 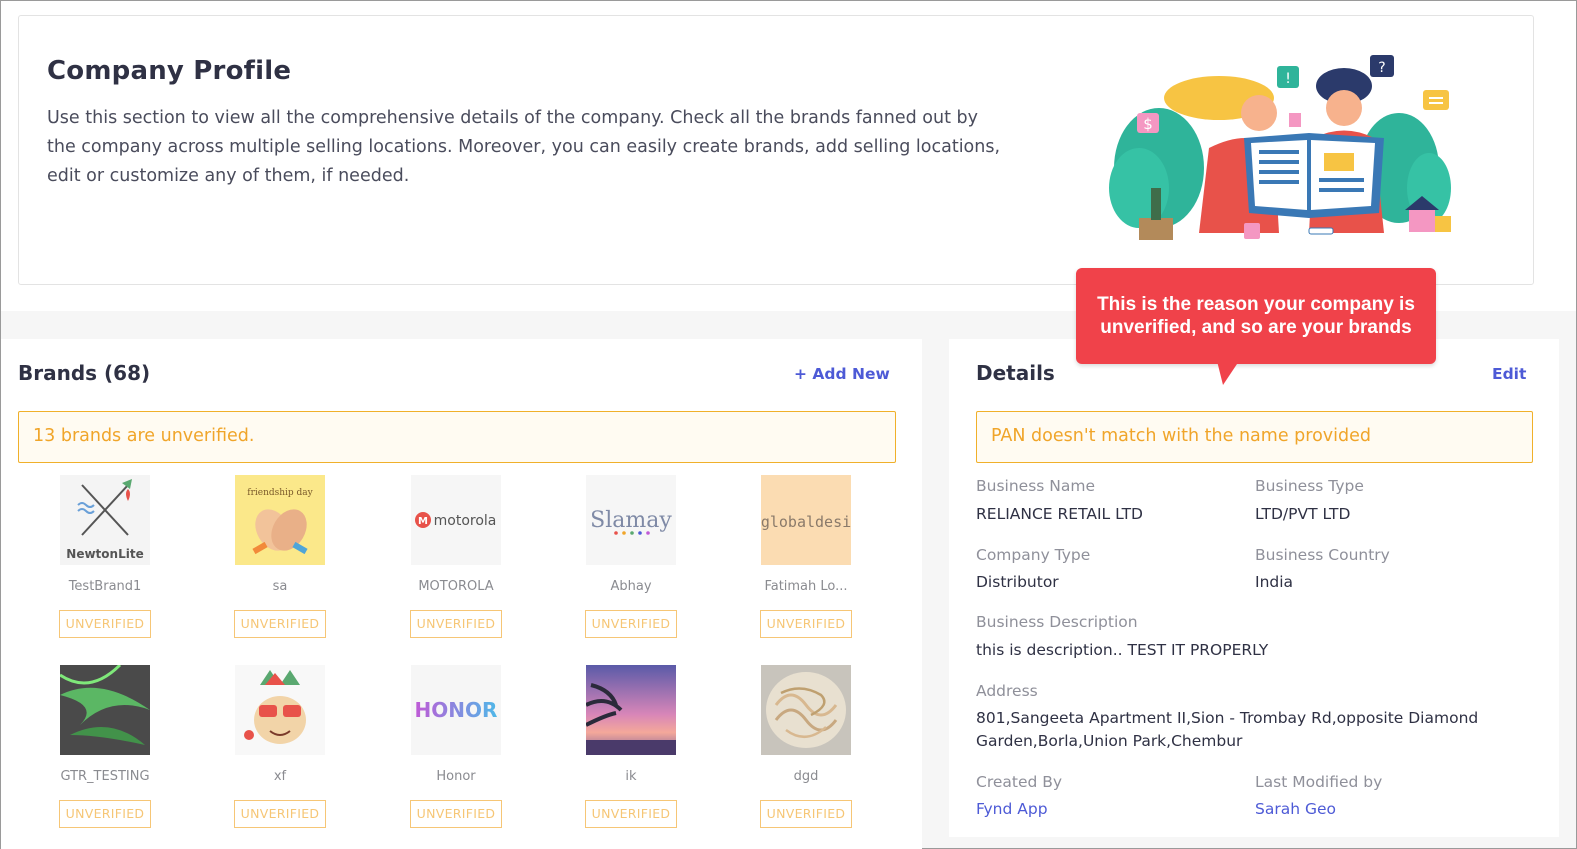 What do you see at coordinates (1295, 809) in the screenshot?
I see `last-modified-by-link: Sarah Geo` at bounding box center [1295, 809].